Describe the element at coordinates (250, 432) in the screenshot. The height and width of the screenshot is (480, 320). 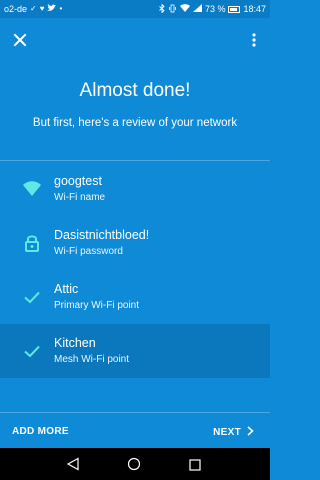
I see `chevron-right-icon` at that location.